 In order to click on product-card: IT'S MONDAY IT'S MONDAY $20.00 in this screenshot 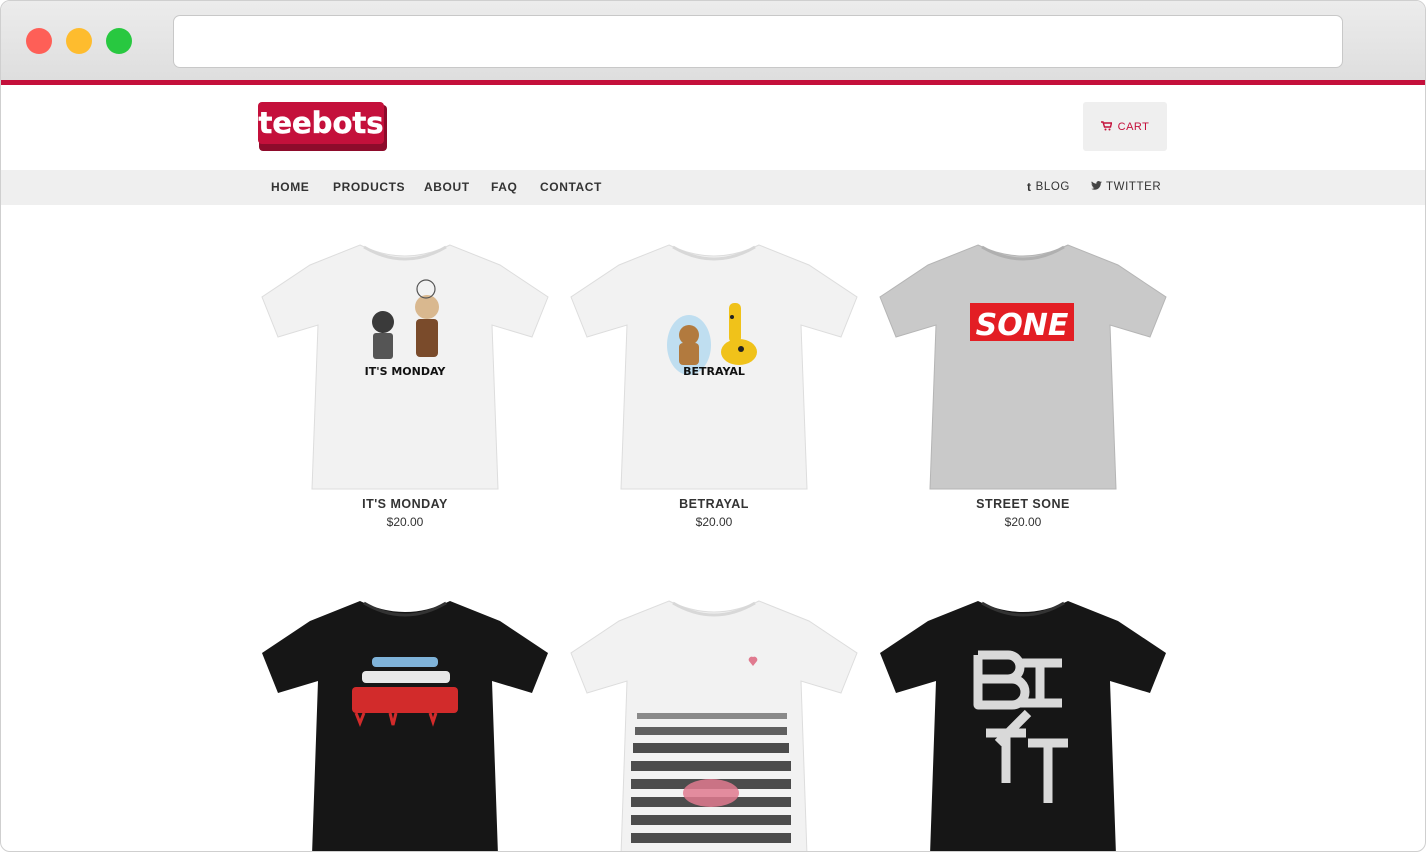, I will do `click(405, 383)`.